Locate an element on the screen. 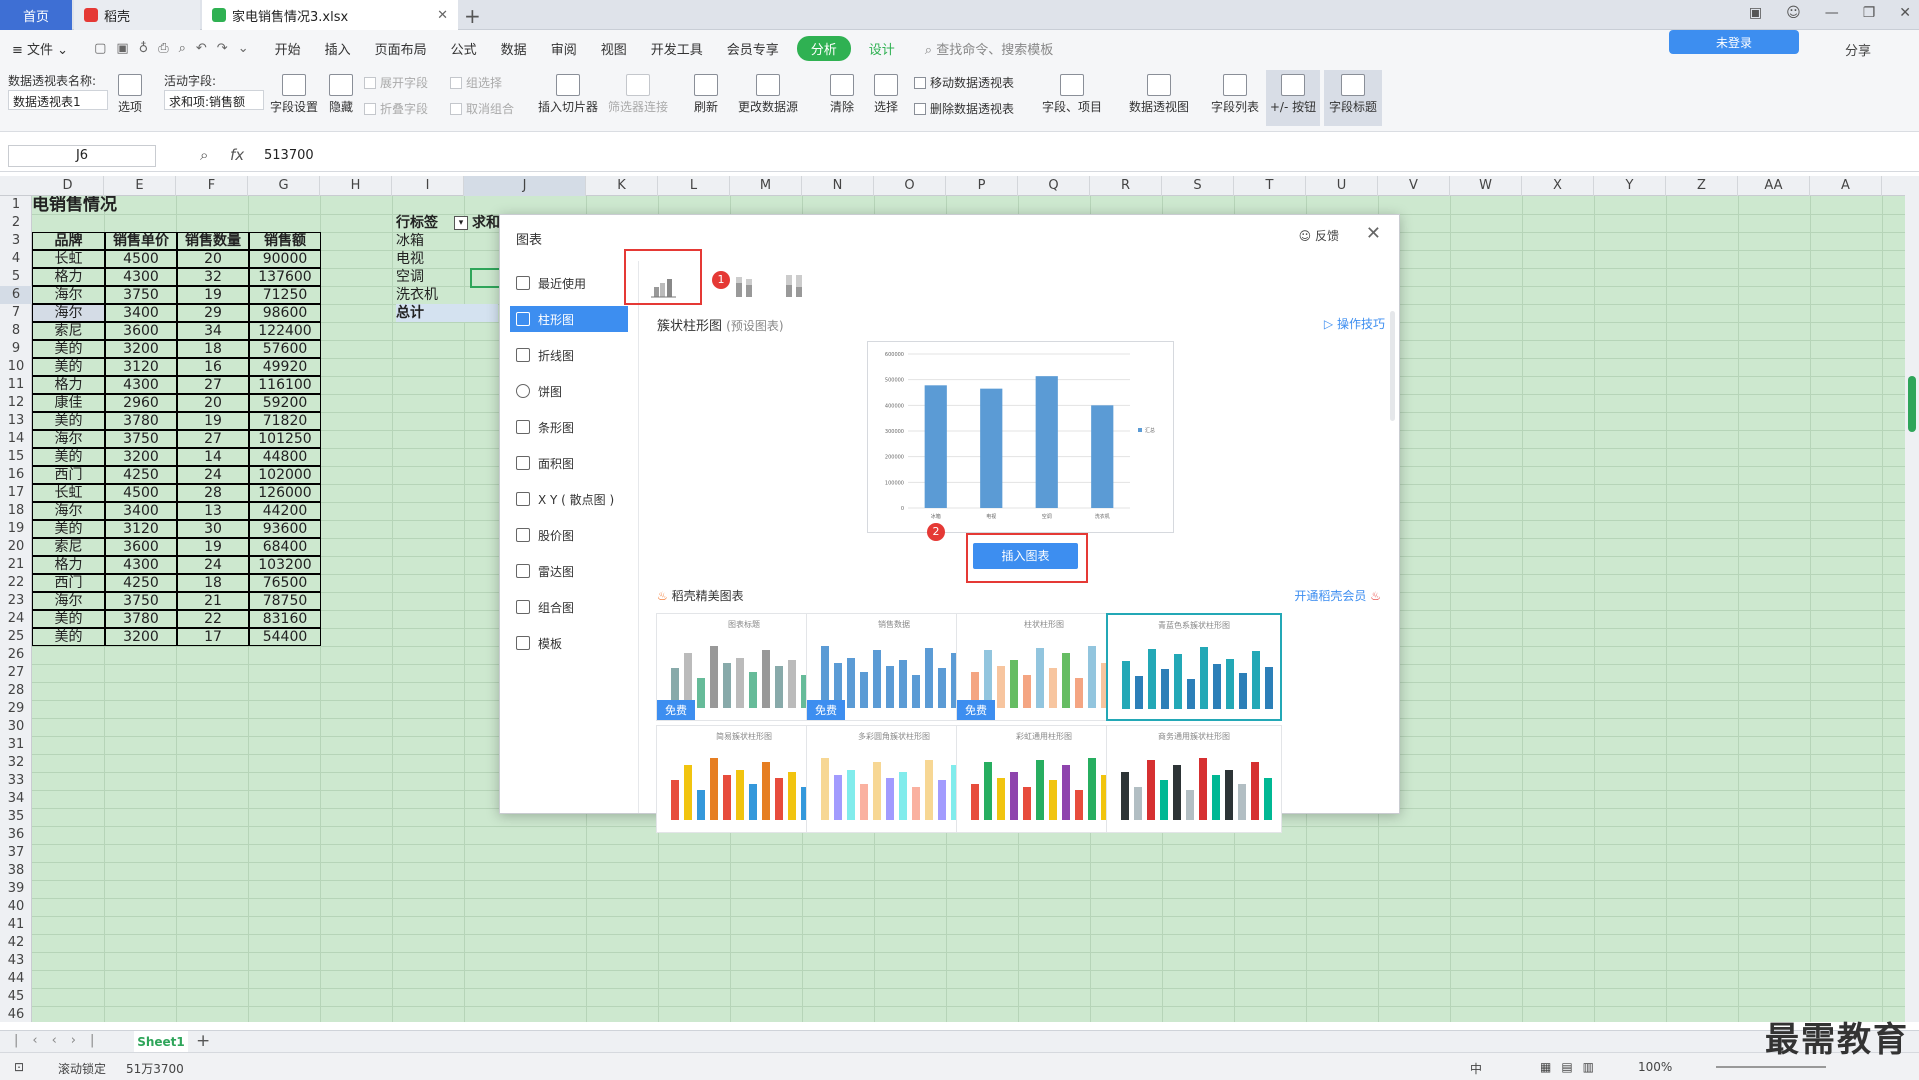  table-cell: 3750 is located at coordinates (141, 601).